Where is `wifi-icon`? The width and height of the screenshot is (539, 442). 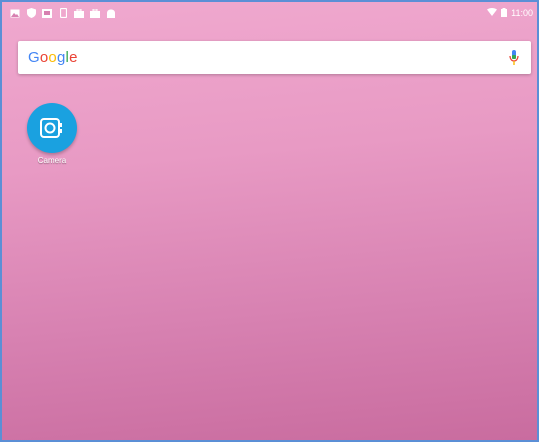 wifi-icon is located at coordinates (492, 13).